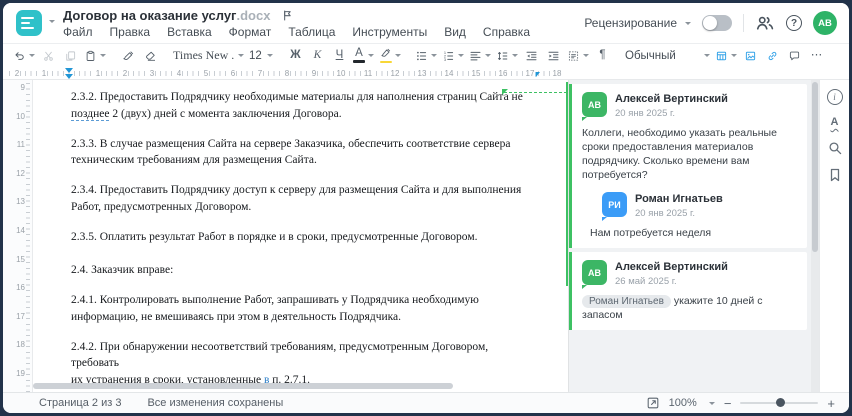 This screenshot has width=852, height=416. What do you see at coordinates (24, 56) in the screenshot?
I see `undo-button` at bounding box center [24, 56].